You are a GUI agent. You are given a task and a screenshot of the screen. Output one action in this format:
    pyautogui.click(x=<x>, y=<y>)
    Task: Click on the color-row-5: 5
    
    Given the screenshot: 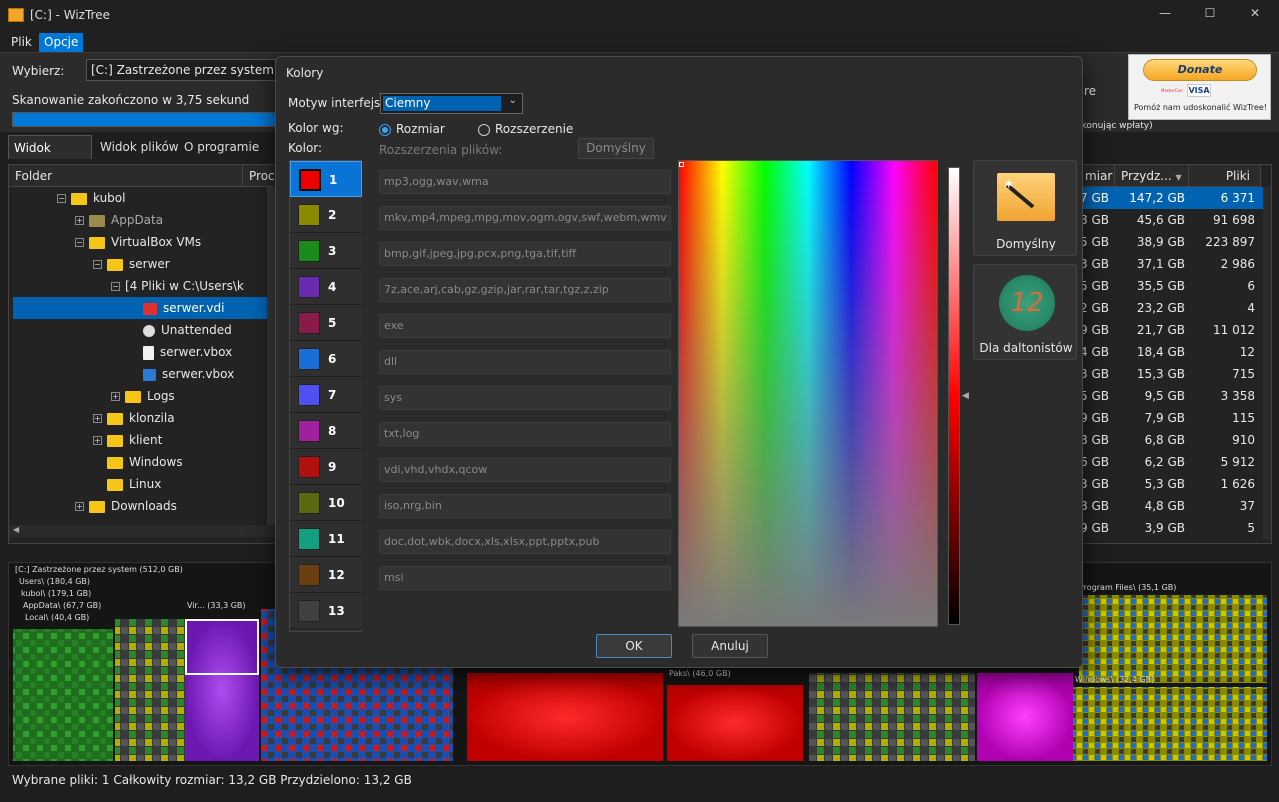 What is the action you would take?
    pyautogui.click(x=326, y=323)
    